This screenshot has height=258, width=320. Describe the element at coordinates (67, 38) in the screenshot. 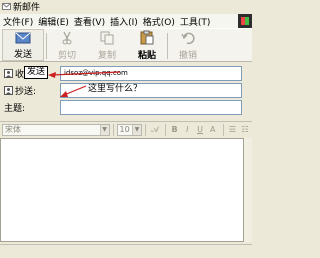

I see `scissors-icon` at that location.